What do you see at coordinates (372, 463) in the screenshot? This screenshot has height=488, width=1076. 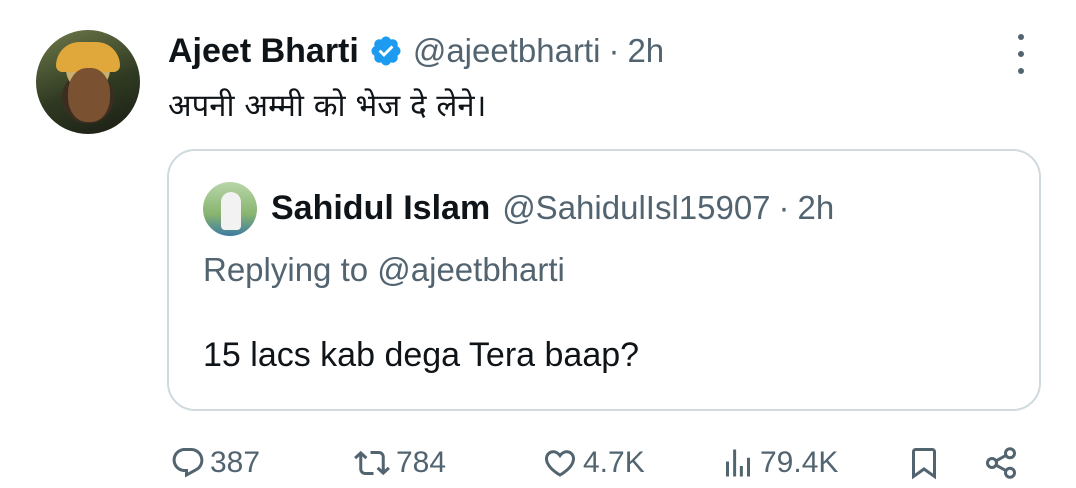 I see `repost-icon` at bounding box center [372, 463].